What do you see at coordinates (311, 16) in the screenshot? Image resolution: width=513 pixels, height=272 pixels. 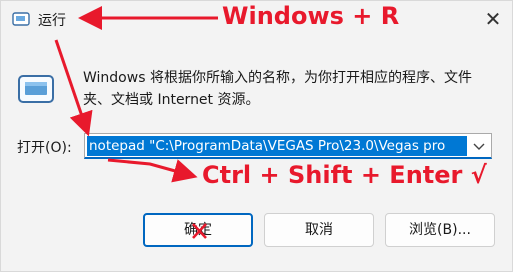 I see `shortcut-open-annotation: Windows + R` at bounding box center [311, 16].